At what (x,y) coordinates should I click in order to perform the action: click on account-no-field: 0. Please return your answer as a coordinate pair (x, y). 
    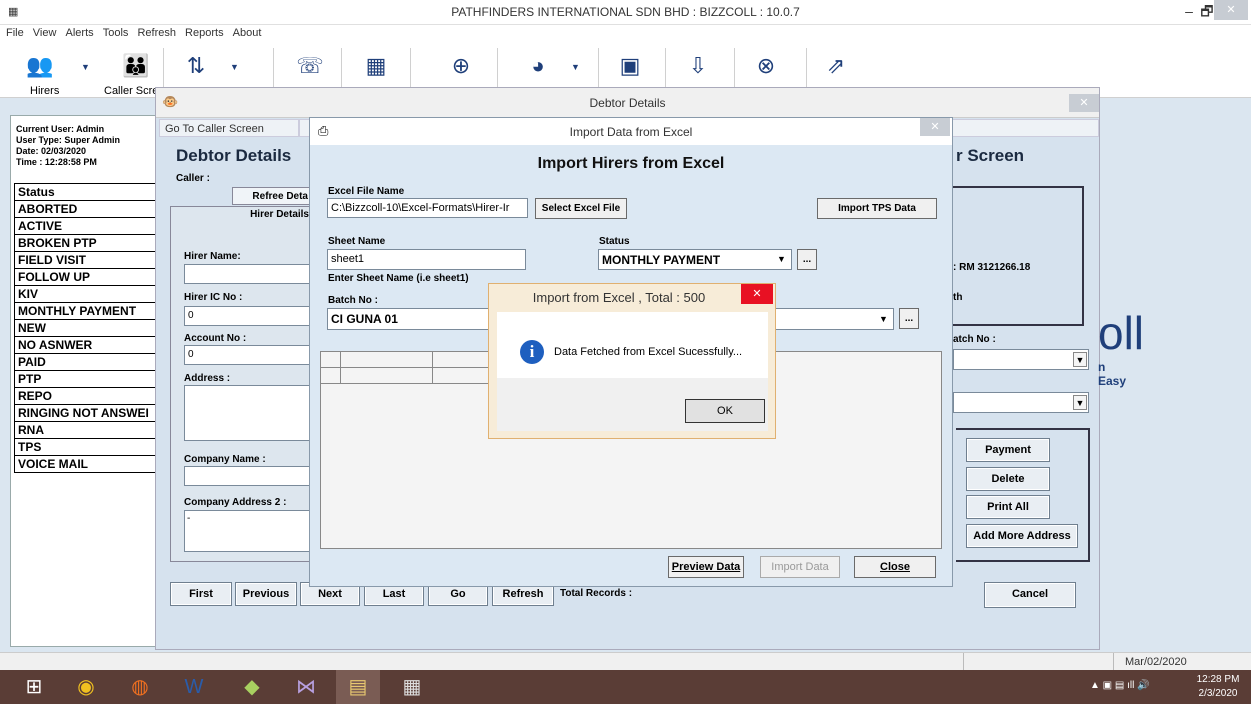
    Looking at the image, I should click on (247, 355).